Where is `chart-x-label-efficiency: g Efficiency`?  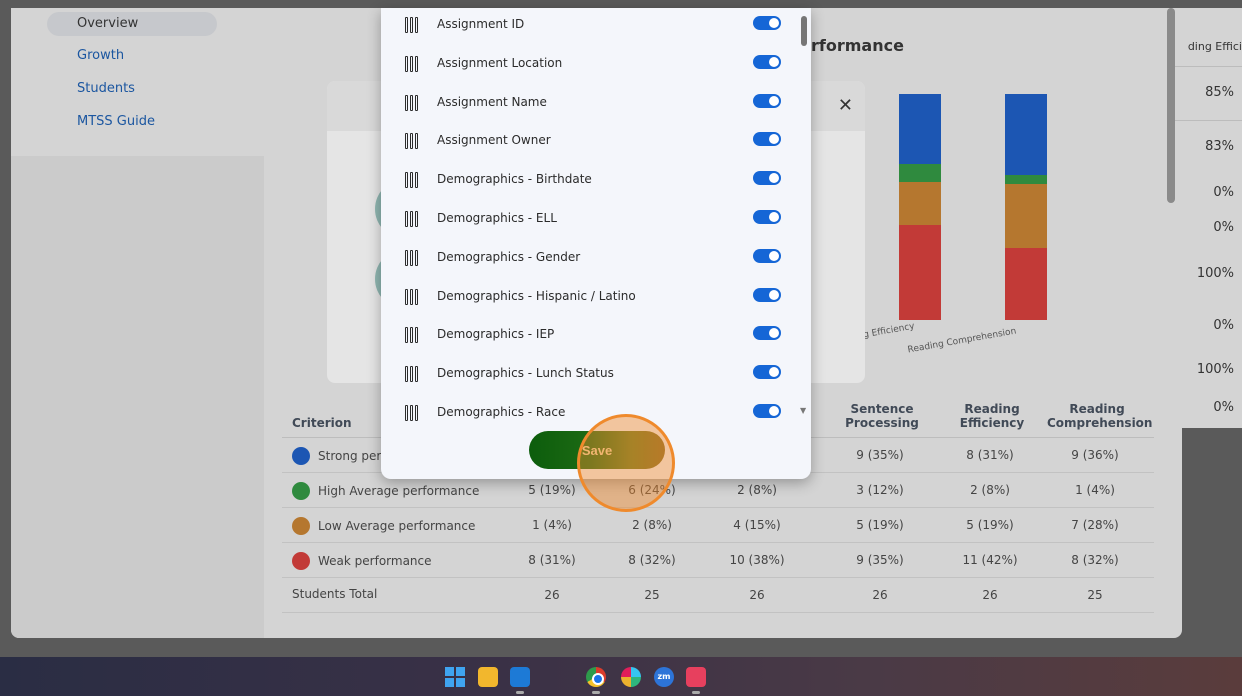
chart-x-label-efficiency: g Efficiency is located at coordinates (889, 331).